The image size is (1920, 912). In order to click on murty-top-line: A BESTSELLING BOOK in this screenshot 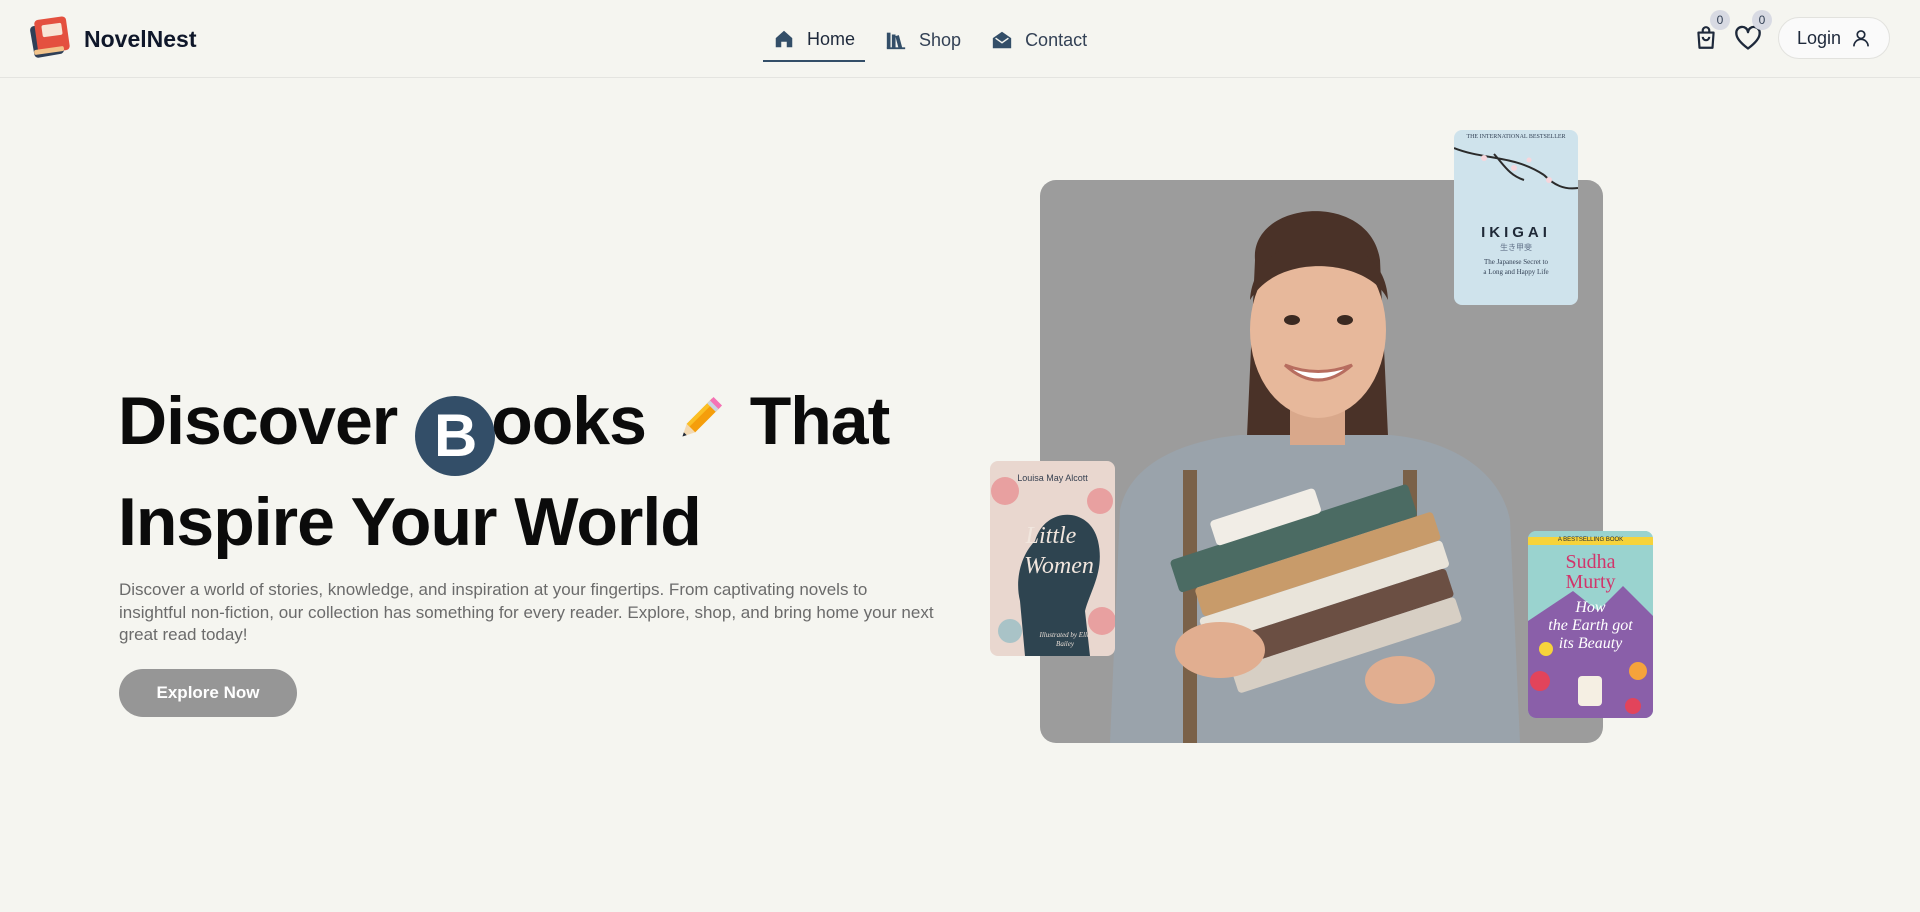, I will do `click(1590, 540)`.